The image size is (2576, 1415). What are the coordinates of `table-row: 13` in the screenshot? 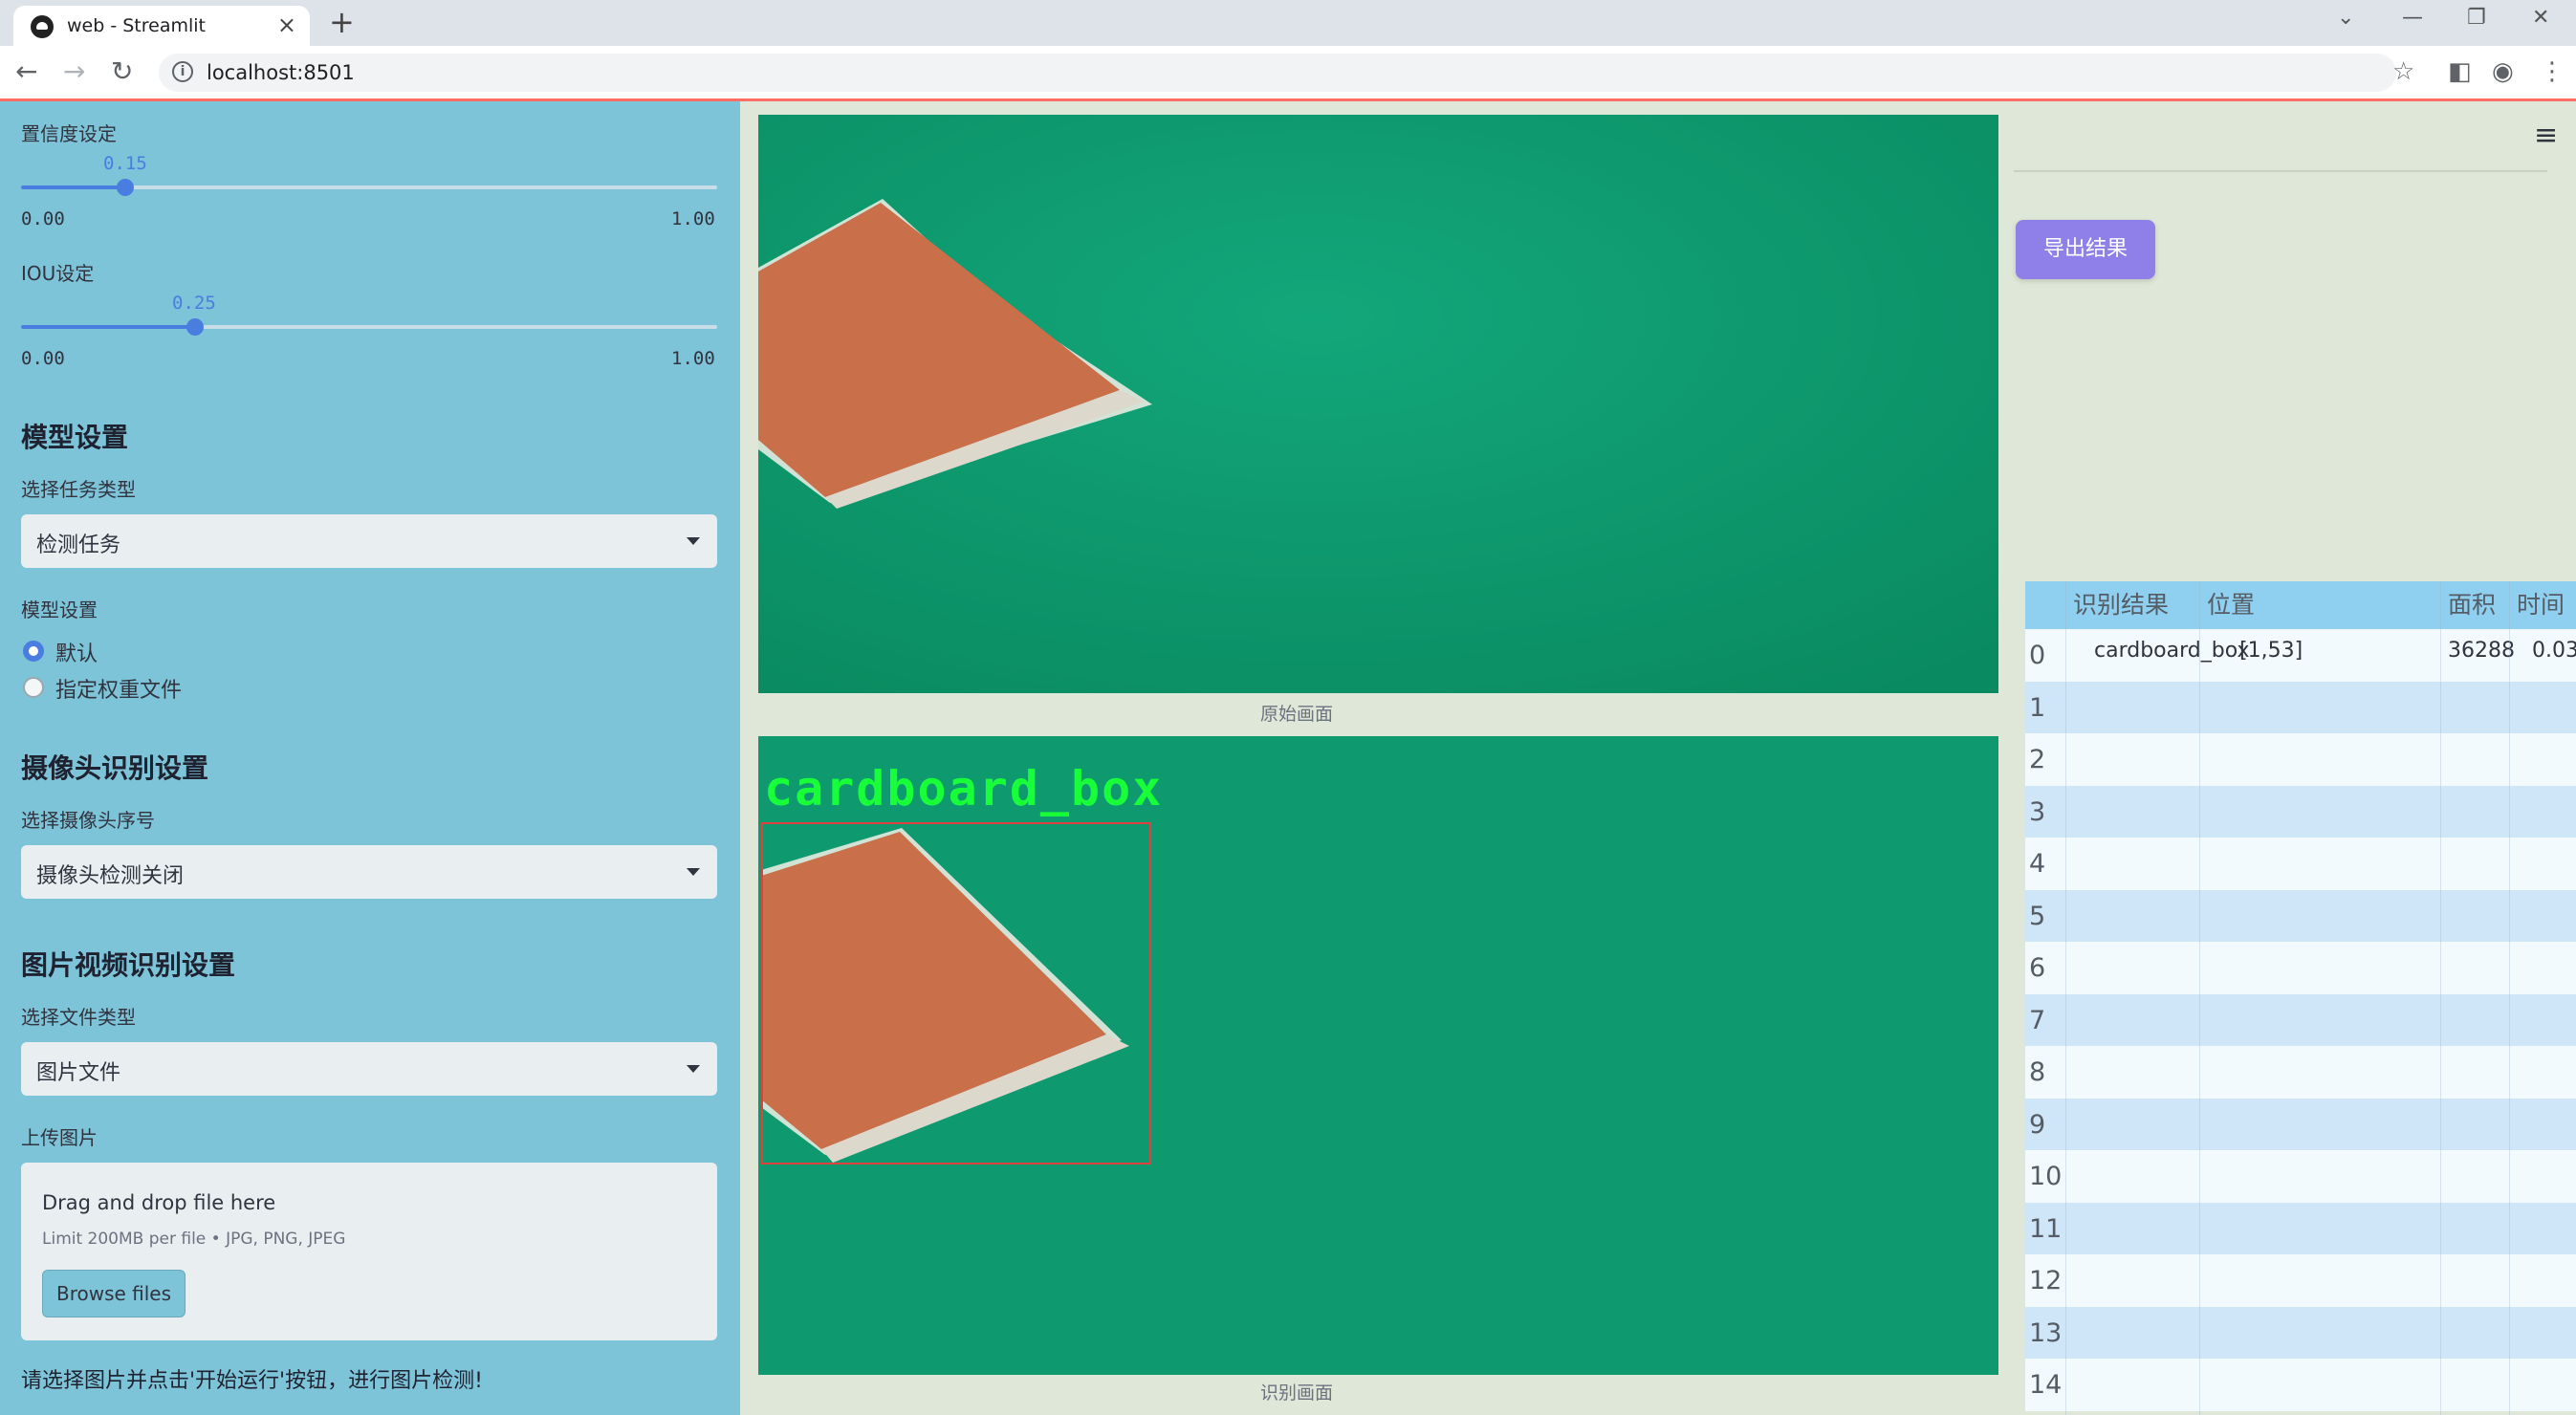 It's located at (2300, 1332).